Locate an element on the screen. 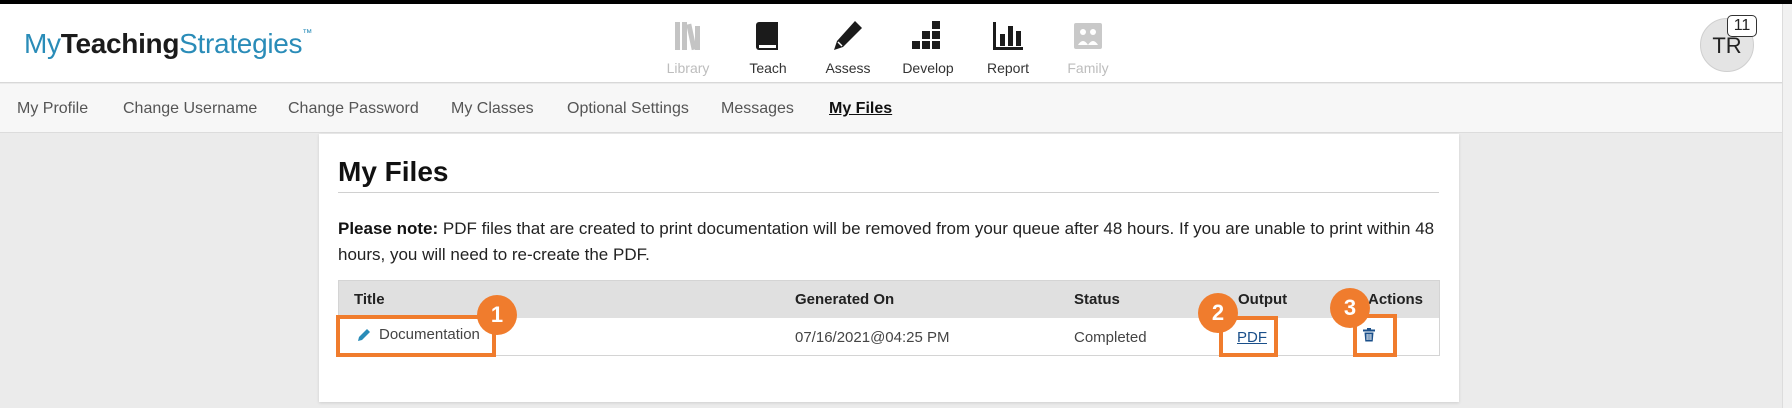 This screenshot has width=1792, height=408. subnav-messages: Messages is located at coordinates (757, 109).